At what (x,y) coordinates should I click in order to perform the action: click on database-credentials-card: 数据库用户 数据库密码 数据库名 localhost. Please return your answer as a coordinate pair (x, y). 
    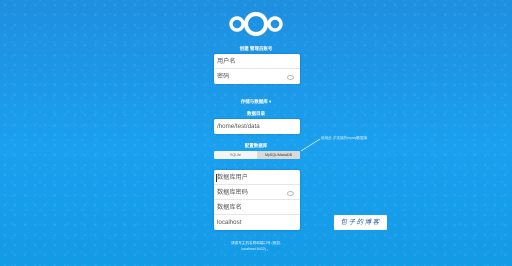
    Looking at the image, I should click on (257, 200).